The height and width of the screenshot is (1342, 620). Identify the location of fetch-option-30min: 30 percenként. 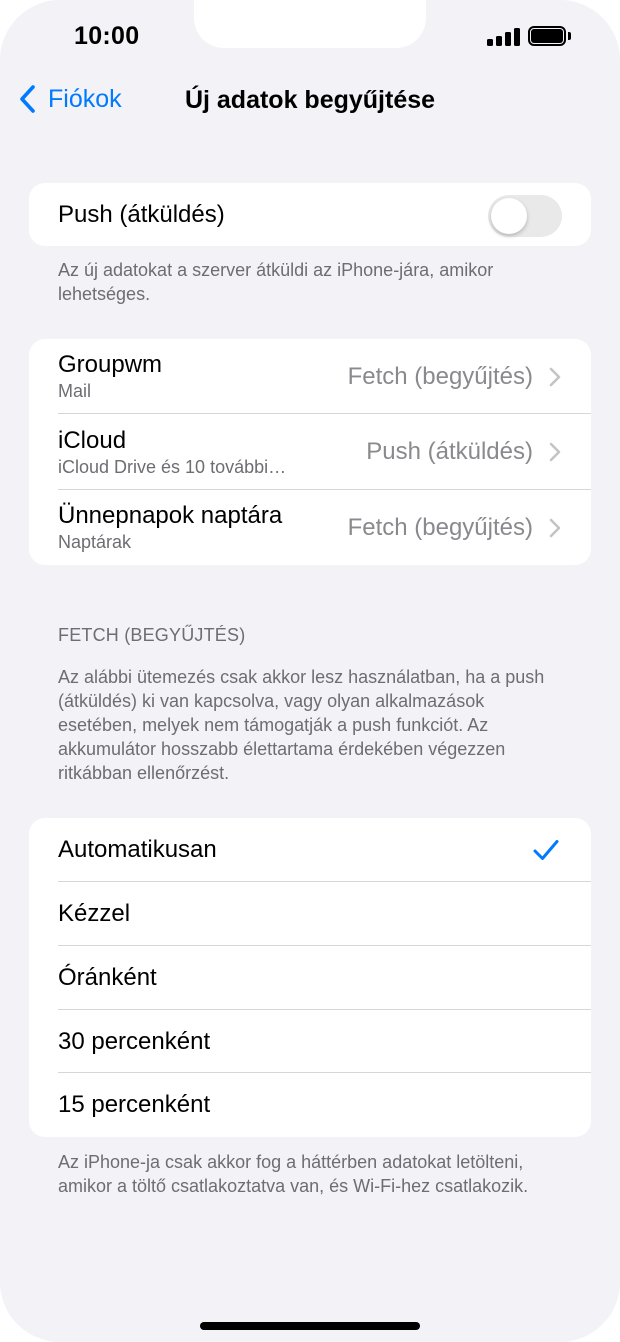
(310, 1041).